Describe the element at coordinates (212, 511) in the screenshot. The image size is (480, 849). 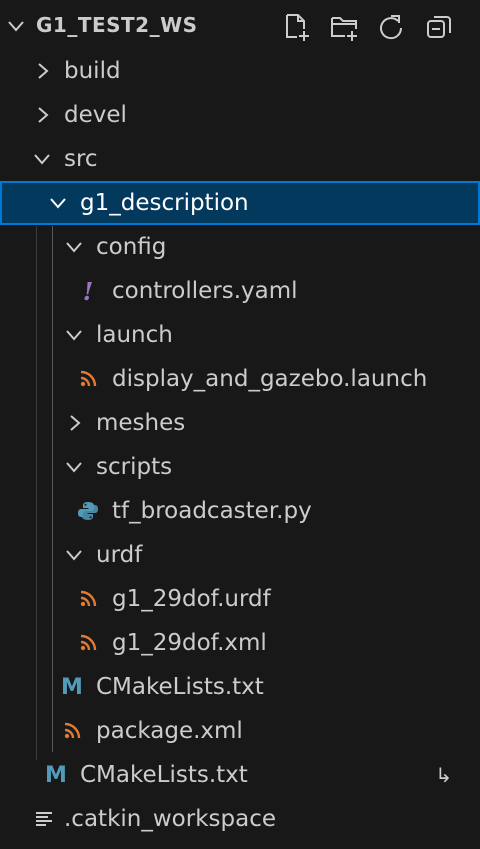
I see `tree-label: tf_broadcaster.py` at that location.